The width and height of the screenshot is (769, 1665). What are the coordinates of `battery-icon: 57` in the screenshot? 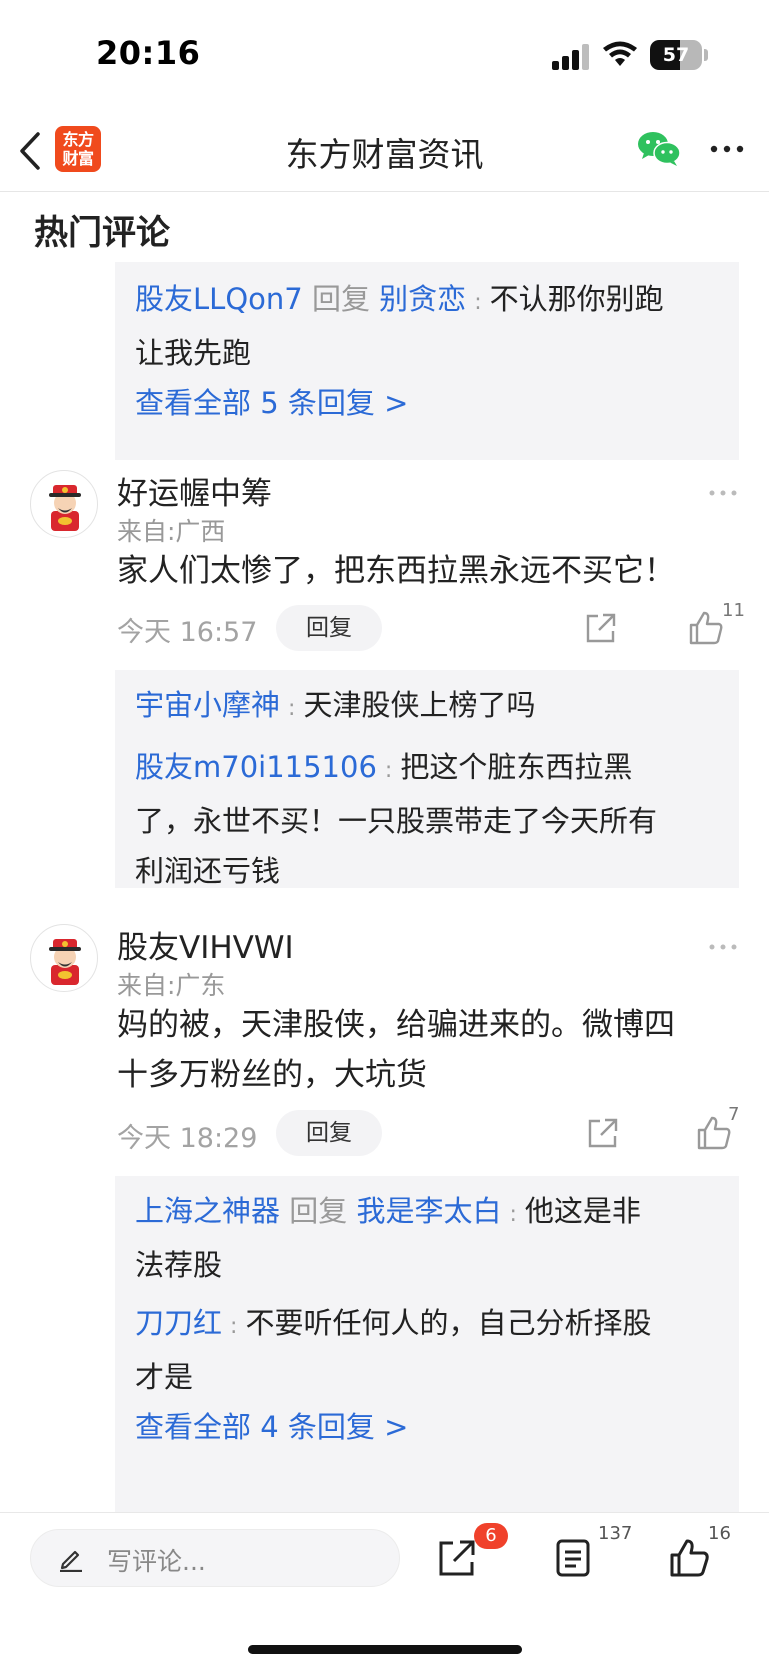 It's located at (676, 55).